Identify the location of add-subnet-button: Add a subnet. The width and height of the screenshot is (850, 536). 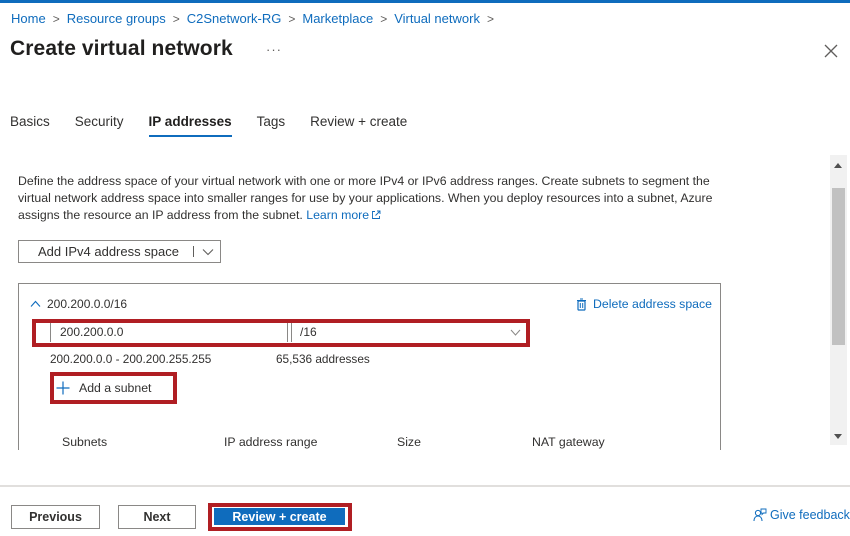
(103, 388).